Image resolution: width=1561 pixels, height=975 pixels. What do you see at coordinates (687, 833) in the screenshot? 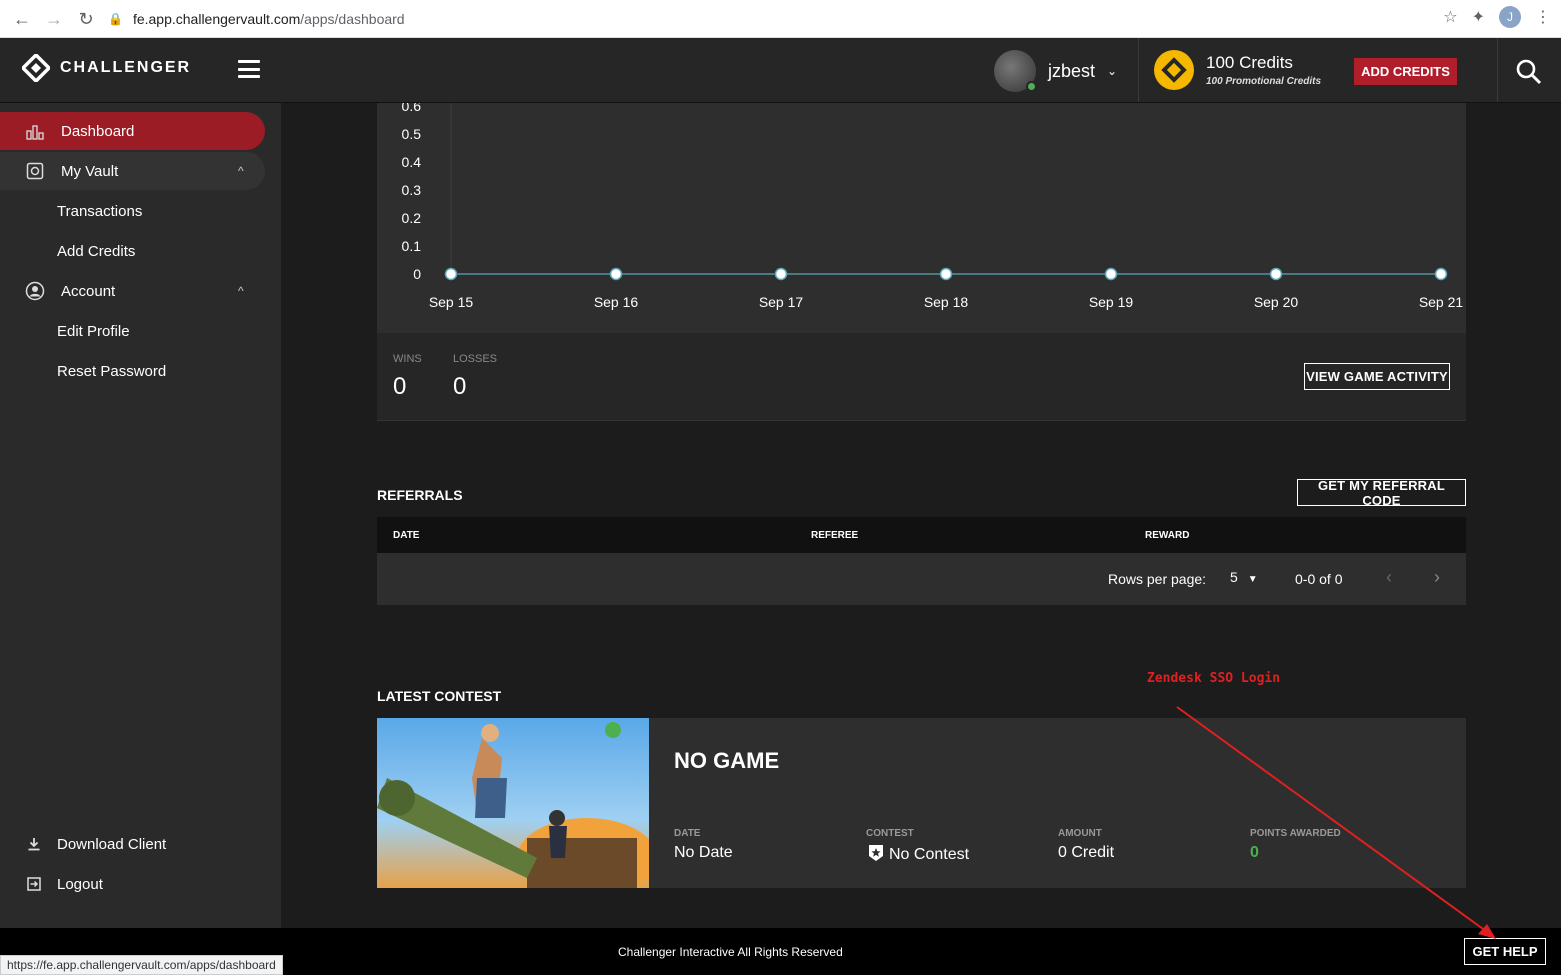
I see `date-label: DATE` at bounding box center [687, 833].